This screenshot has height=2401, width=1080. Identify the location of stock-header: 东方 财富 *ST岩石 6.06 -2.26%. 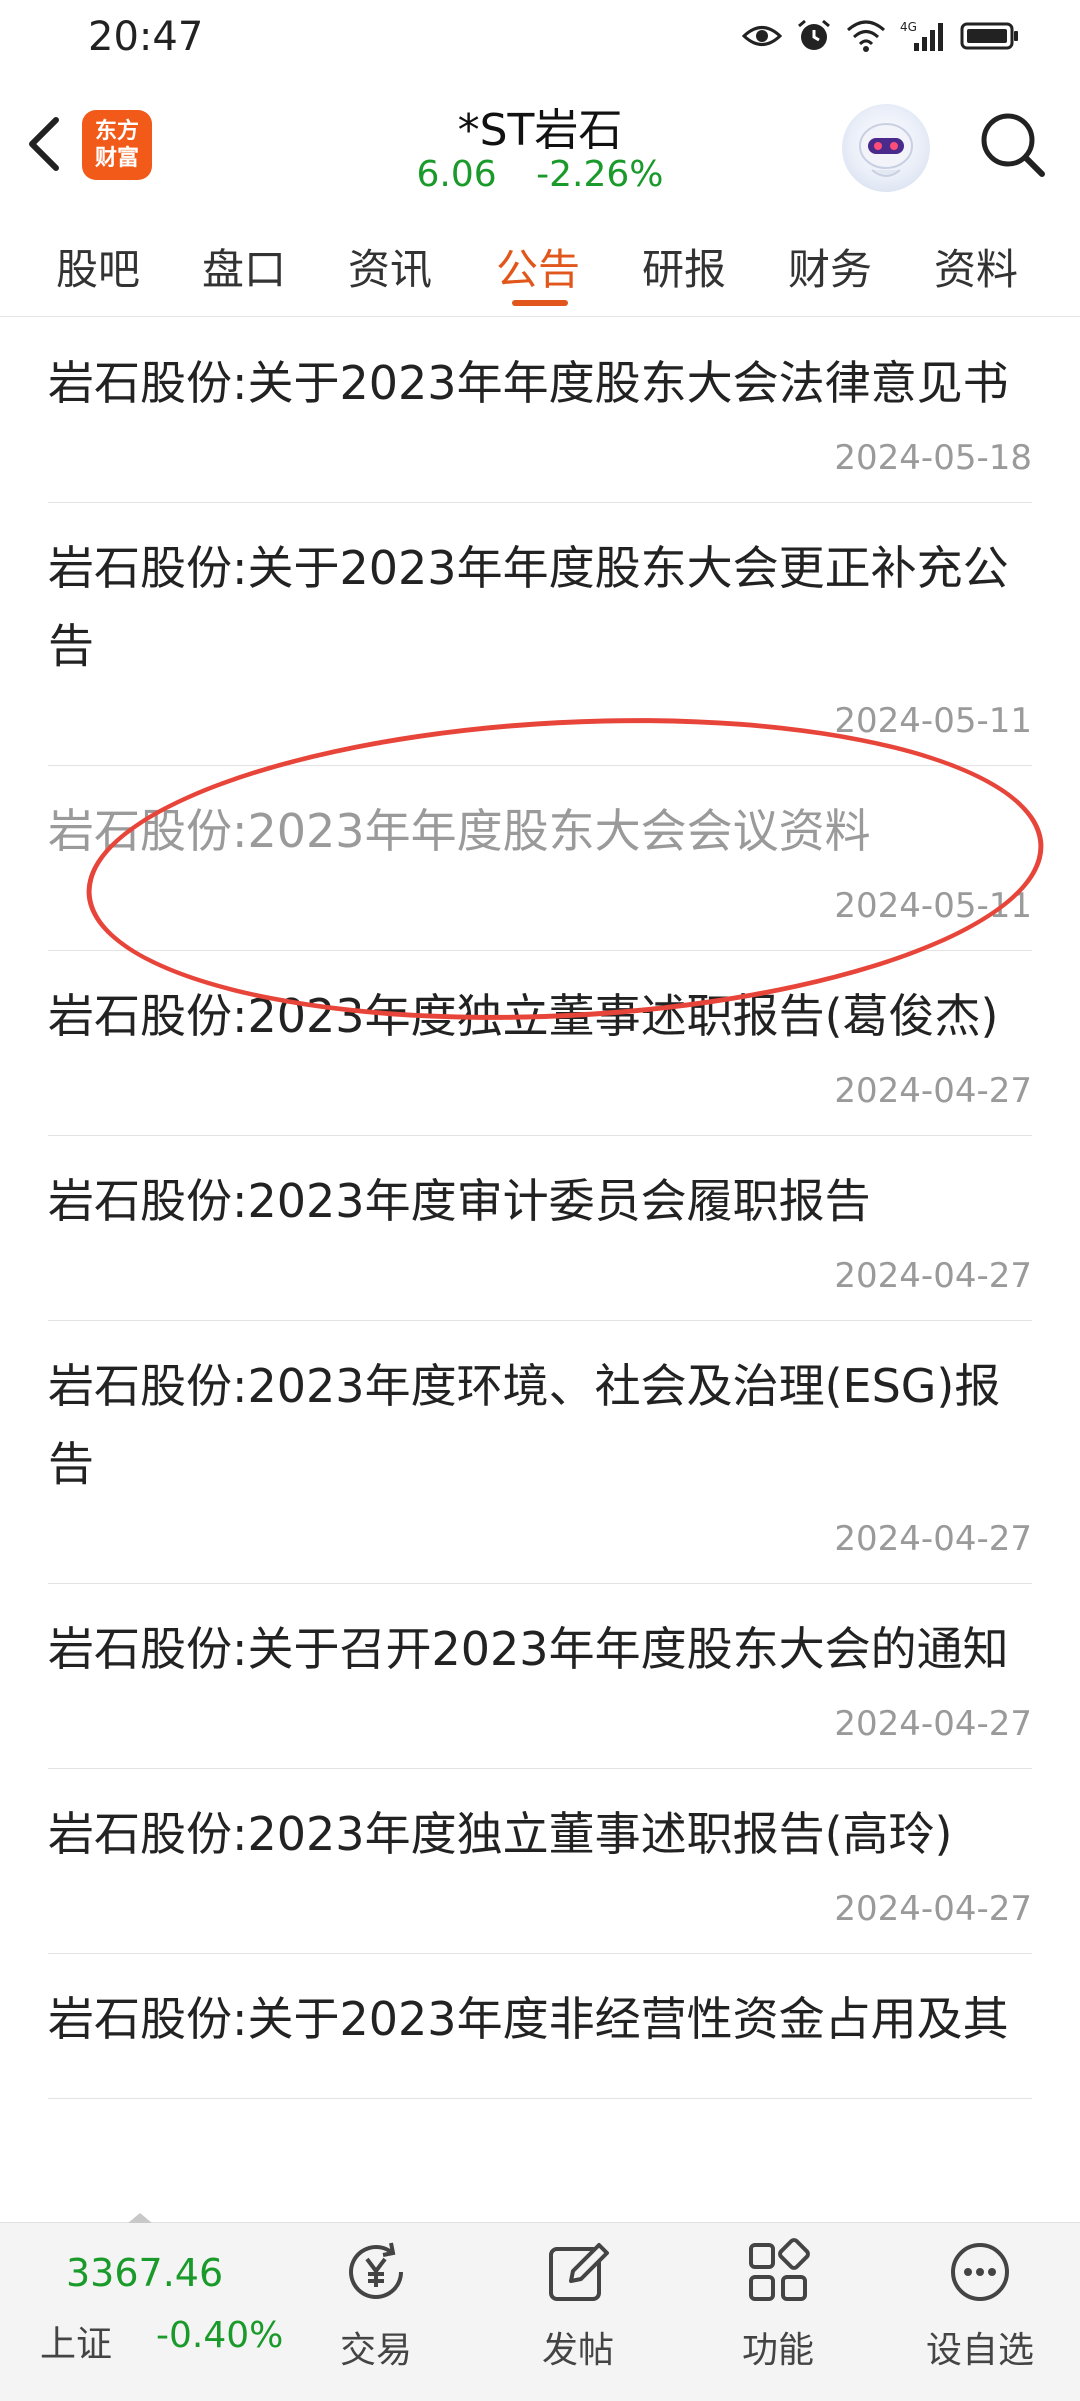
(540, 145).